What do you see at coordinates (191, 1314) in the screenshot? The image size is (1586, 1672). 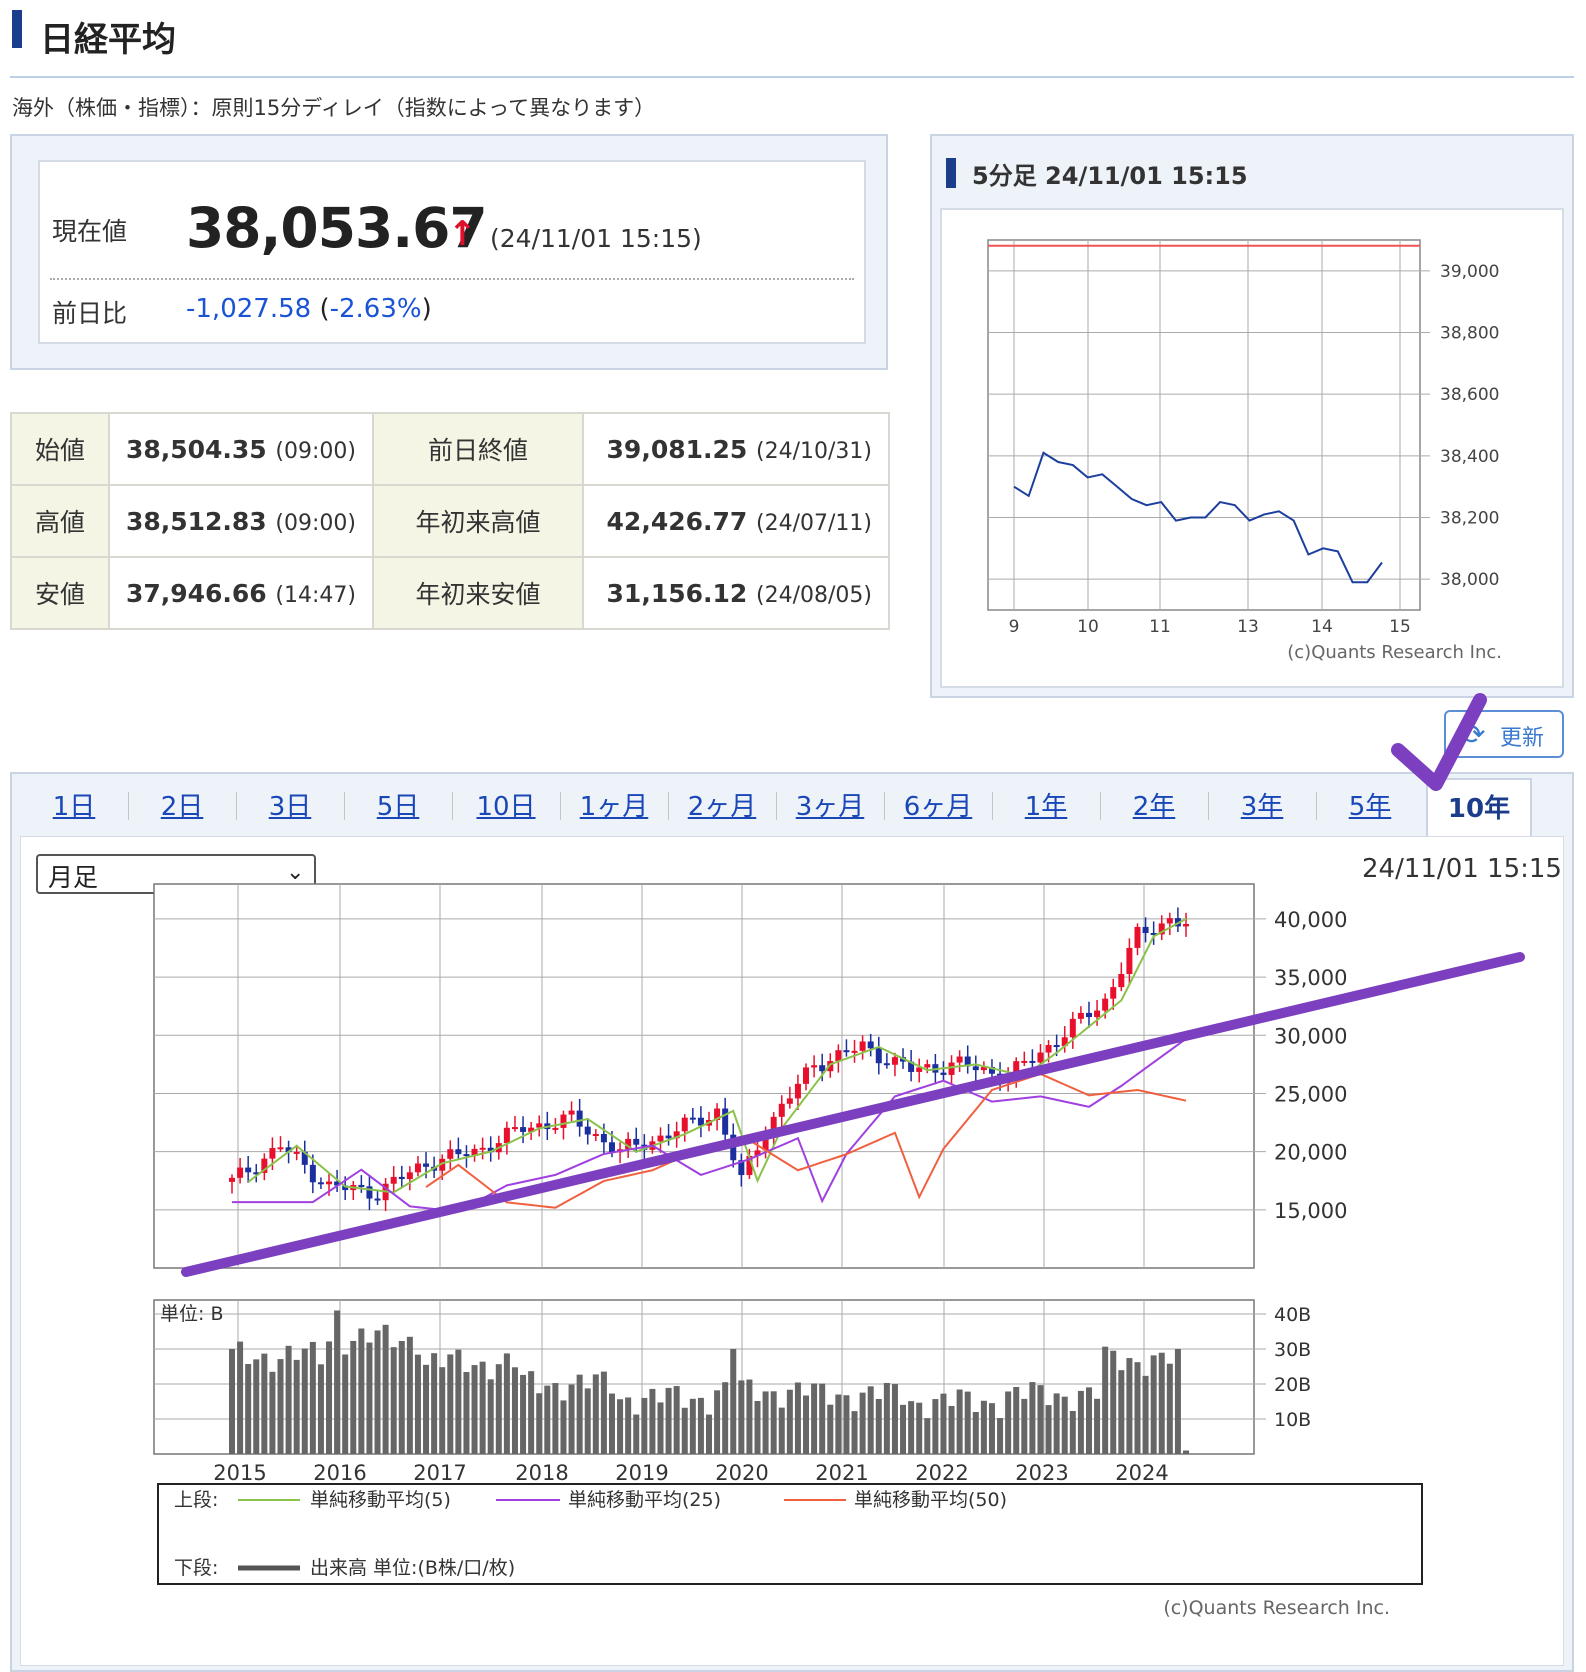 I see `volume-unit-label: 単位: B` at bounding box center [191, 1314].